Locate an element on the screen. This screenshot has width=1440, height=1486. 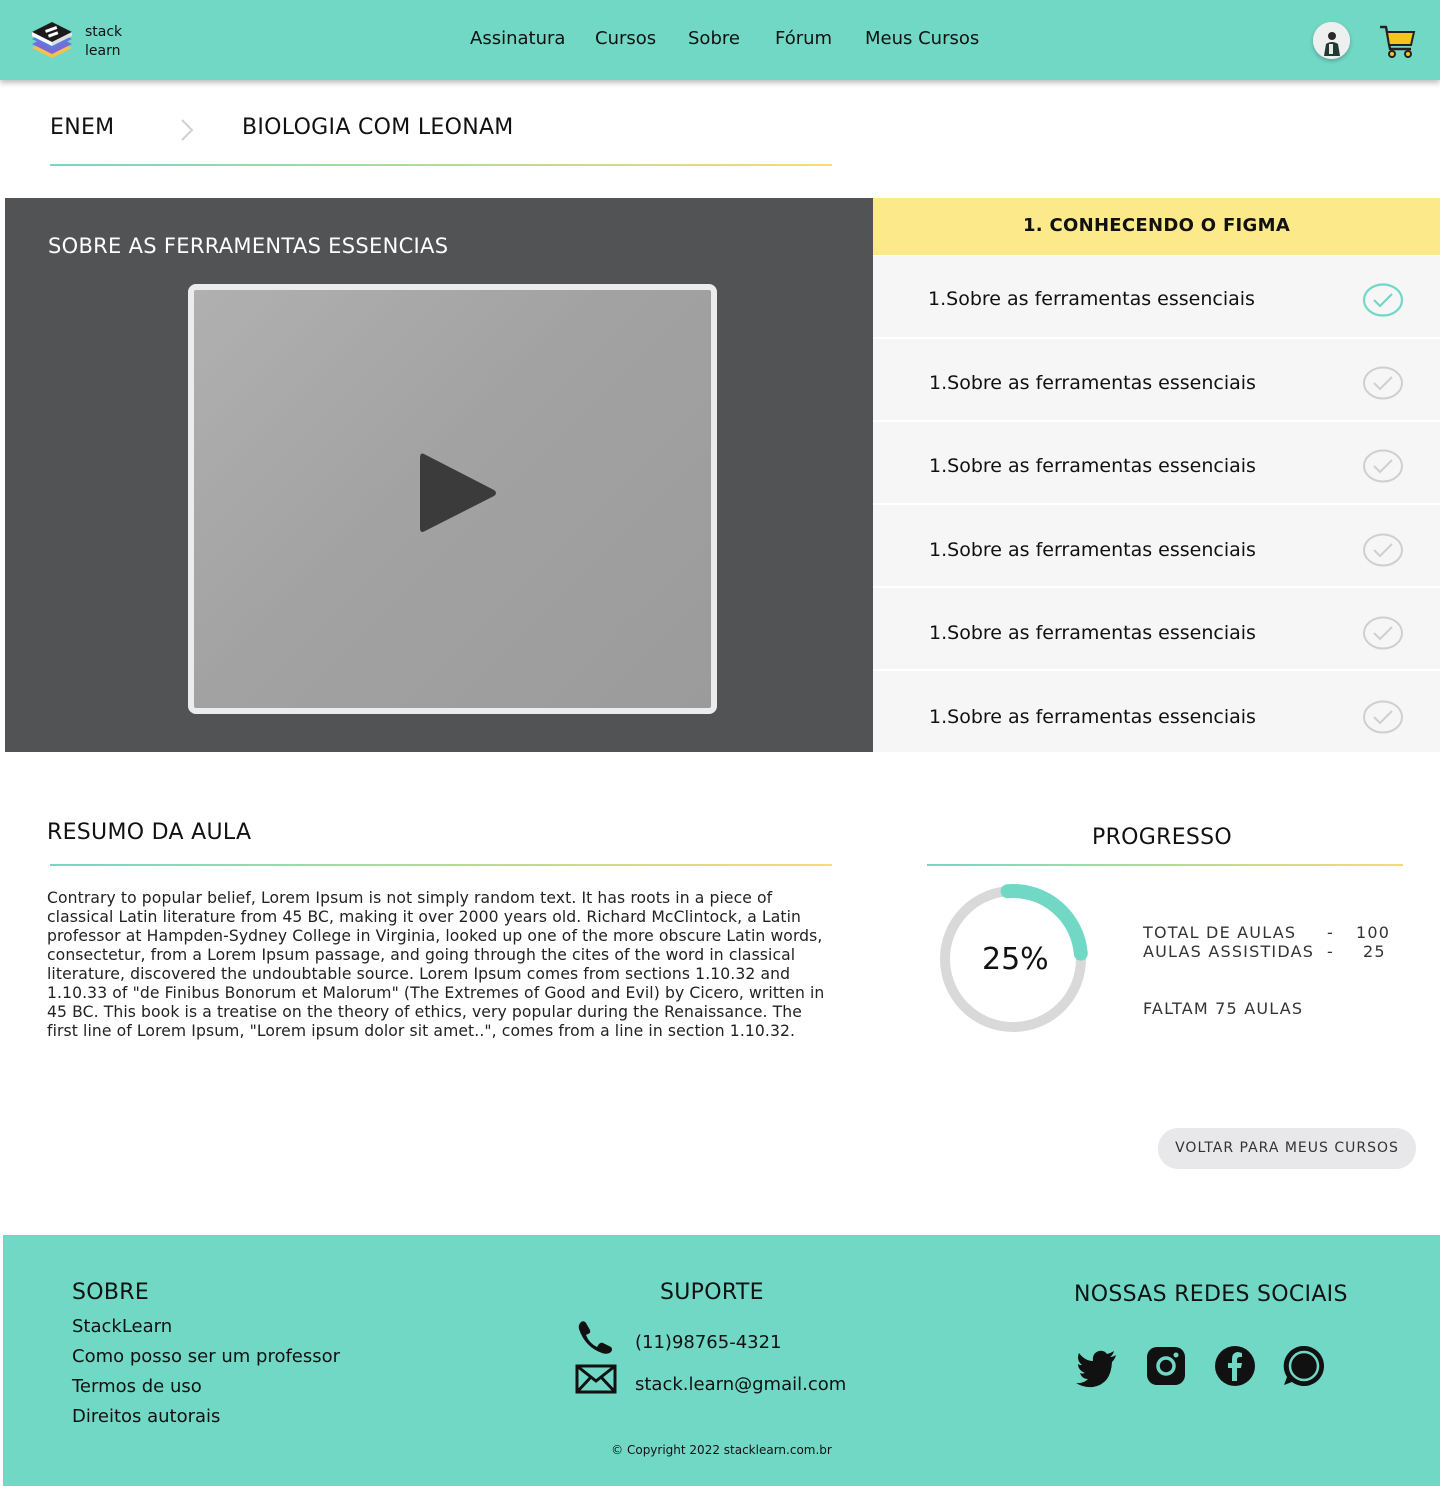
watched-lessons-dash: - is located at coordinates (1330, 951).